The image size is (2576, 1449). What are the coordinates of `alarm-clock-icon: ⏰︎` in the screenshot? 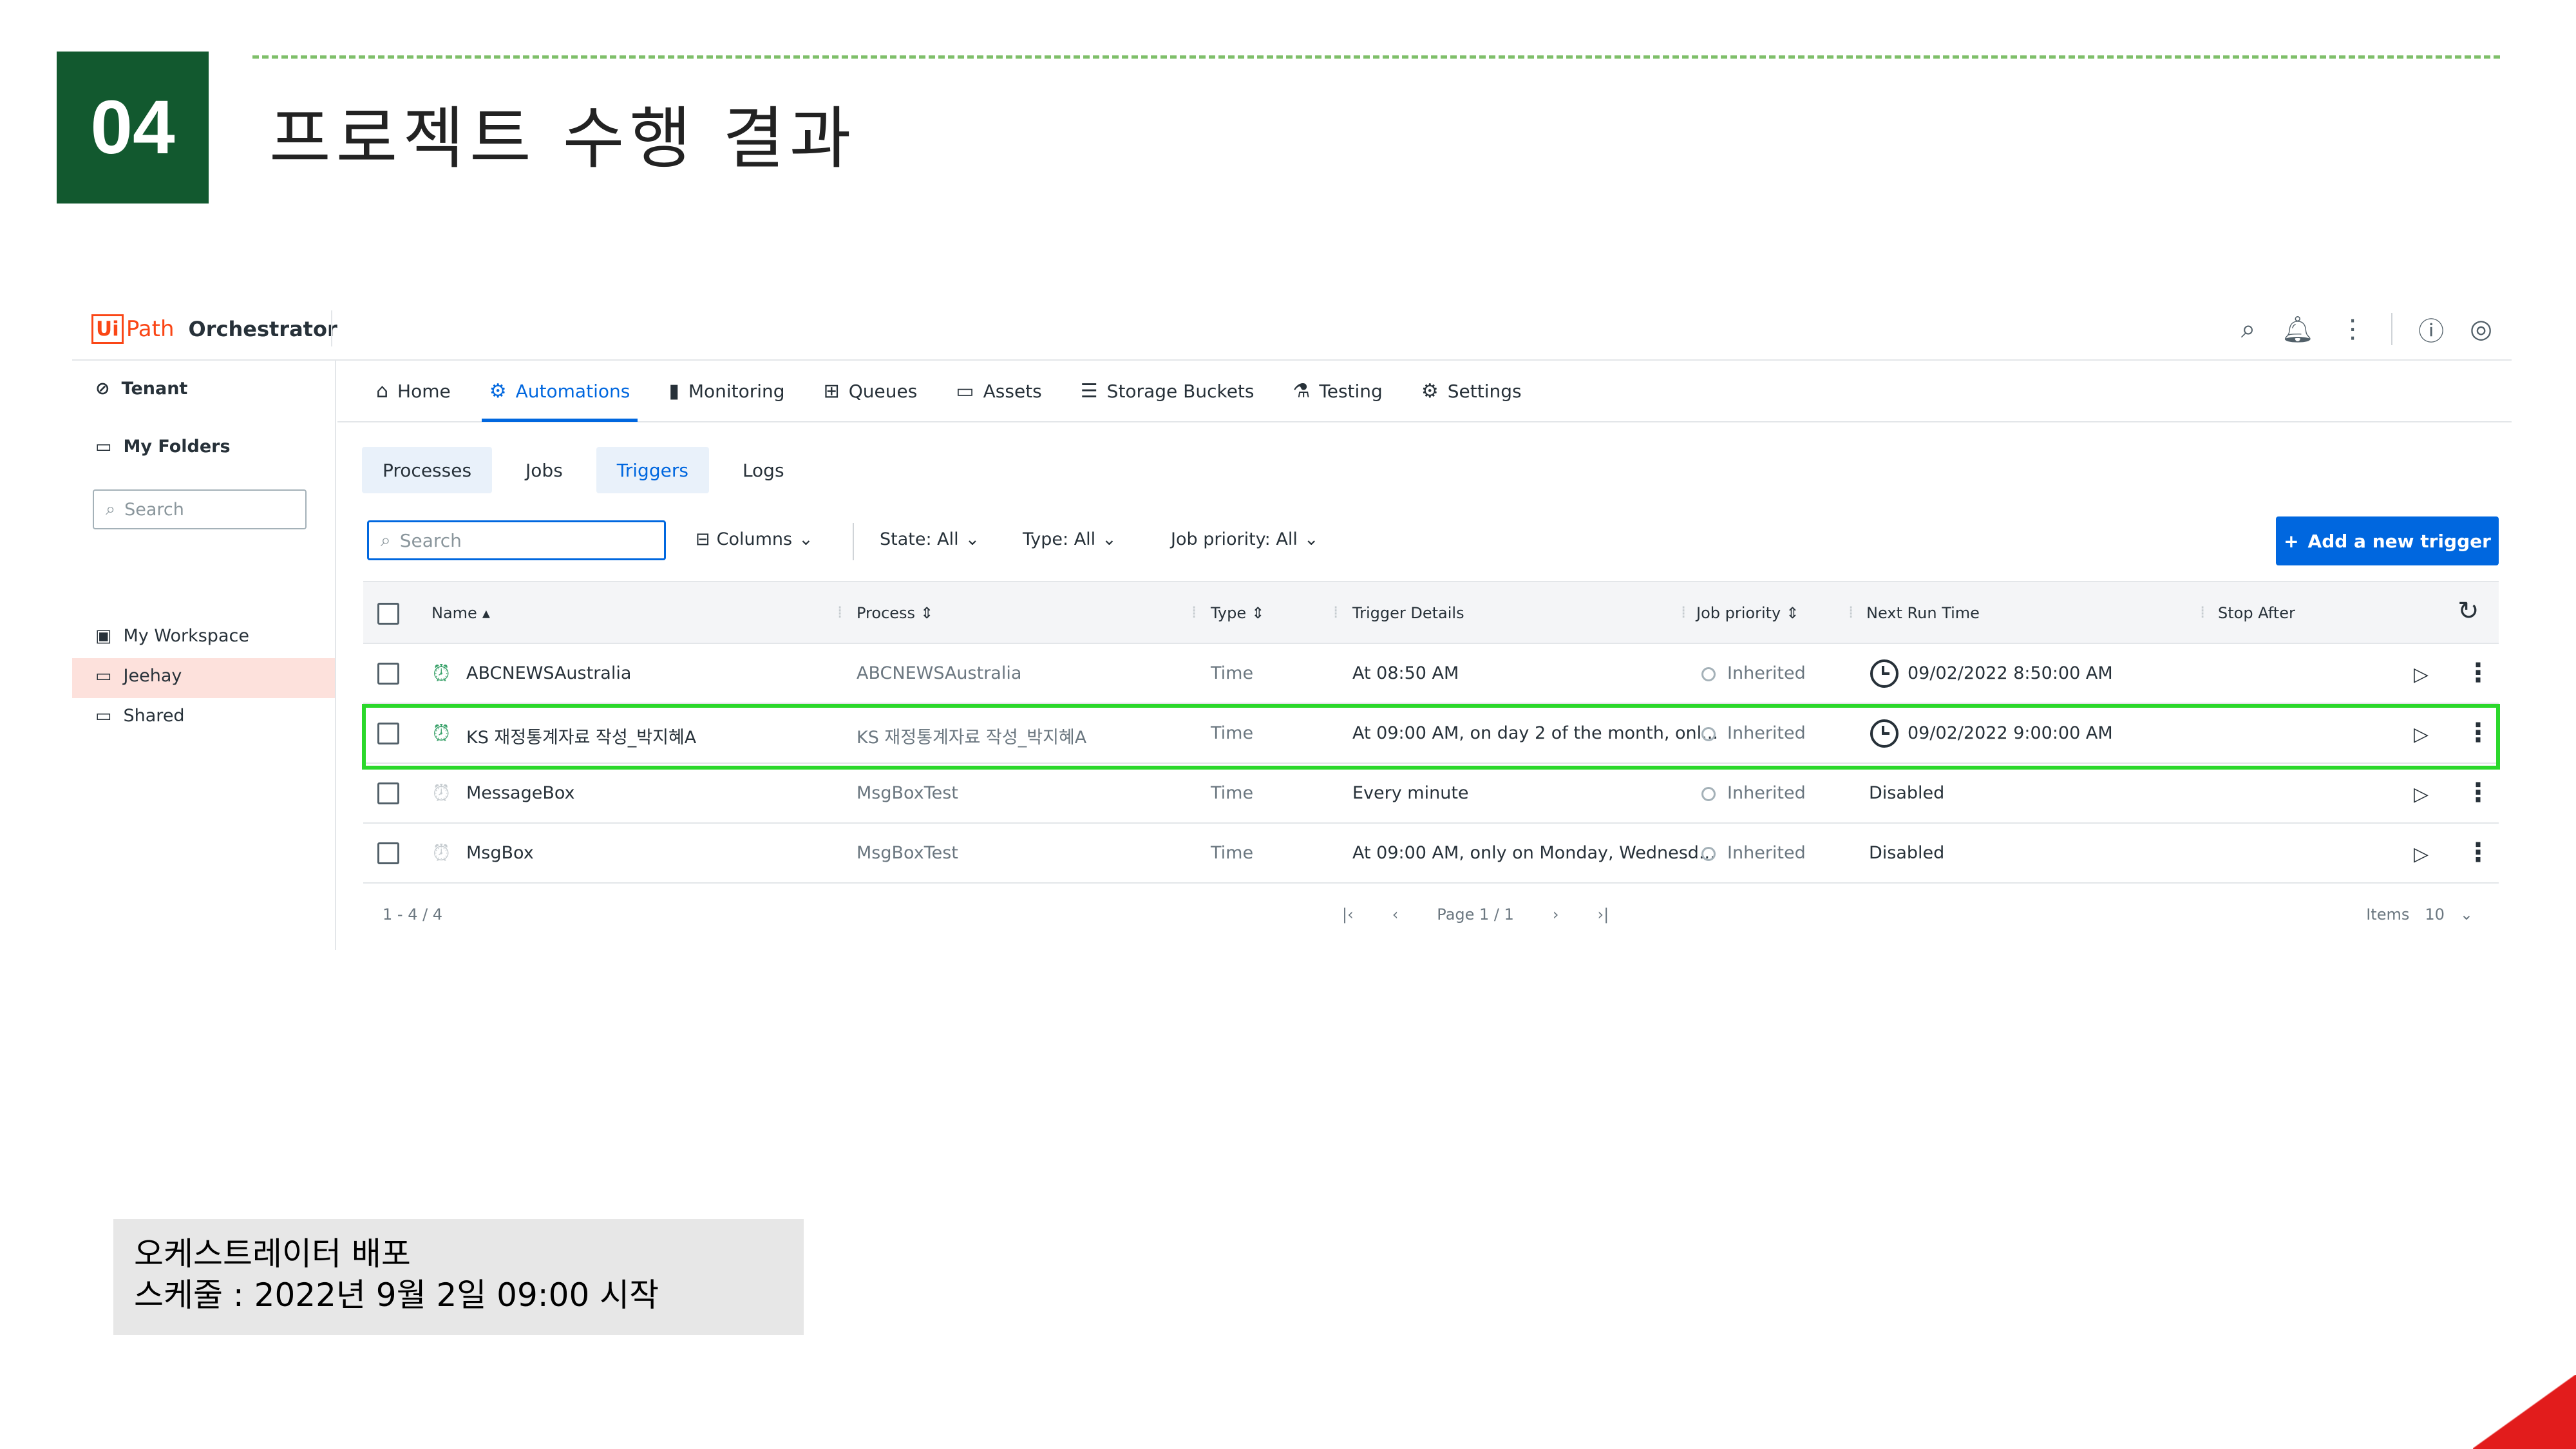 It's located at (442, 733).